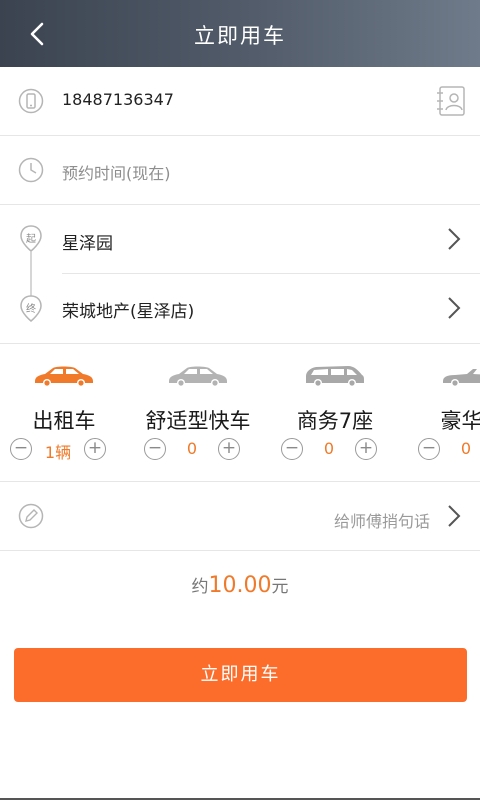  Describe the element at coordinates (31, 170) in the screenshot. I see `clock-icon` at that location.